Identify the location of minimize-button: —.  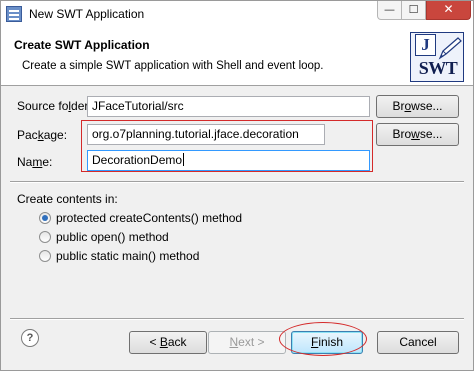
(389, 10).